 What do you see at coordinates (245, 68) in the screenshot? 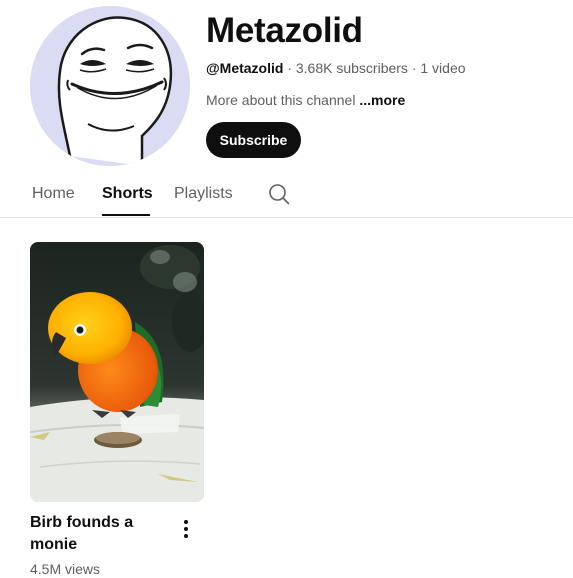
I see `channel-handle: @Metazolid` at bounding box center [245, 68].